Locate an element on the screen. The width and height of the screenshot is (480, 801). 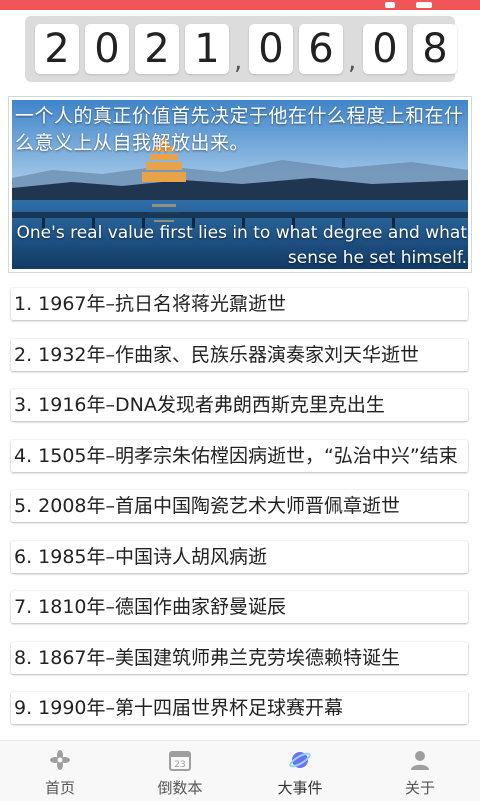
event-item: 3. 1916年–DNA发现者弗朗西斯克里克出生 is located at coordinates (239, 405).